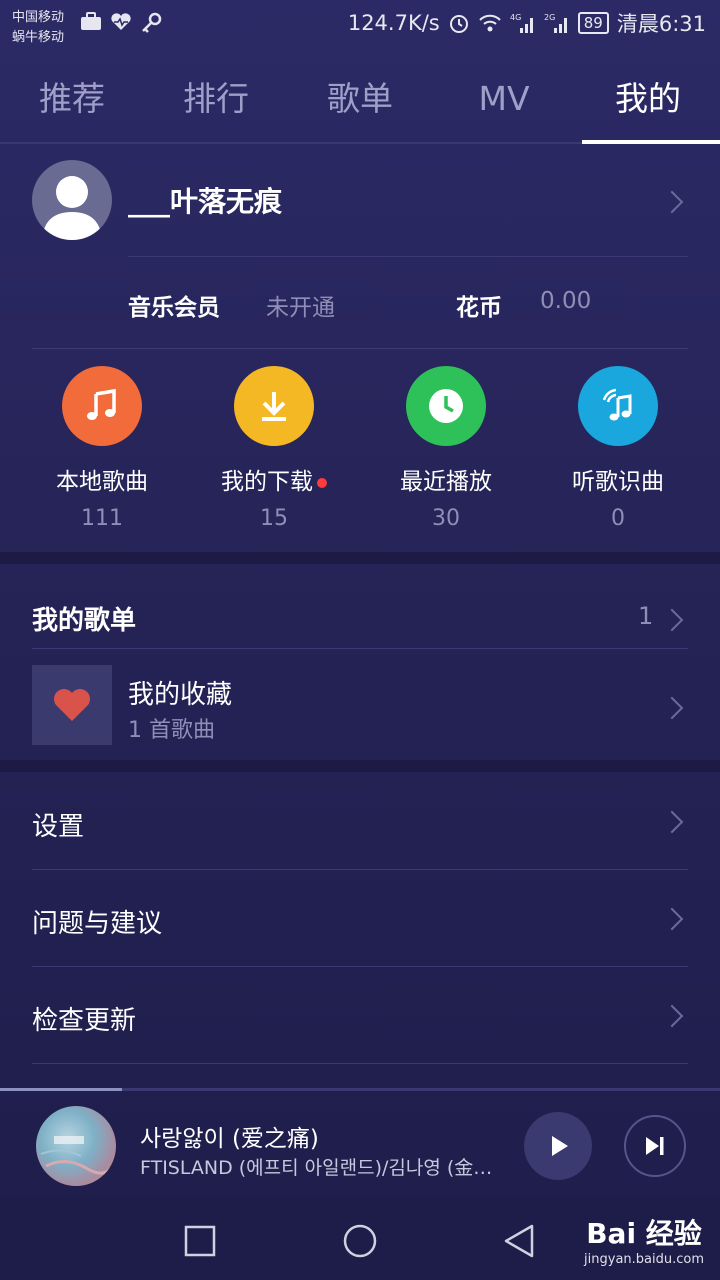 The height and width of the screenshot is (1280, 720). Describe the element at coordinates (229, 1139) in the screenshot. I see `song-title: 사랑앓이 (爱之痛)` at that location.